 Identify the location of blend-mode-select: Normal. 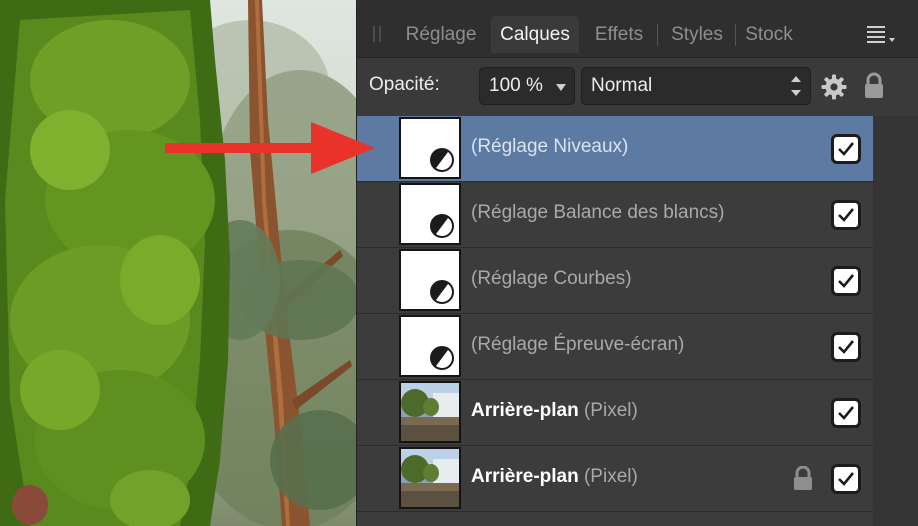
(696, 86).